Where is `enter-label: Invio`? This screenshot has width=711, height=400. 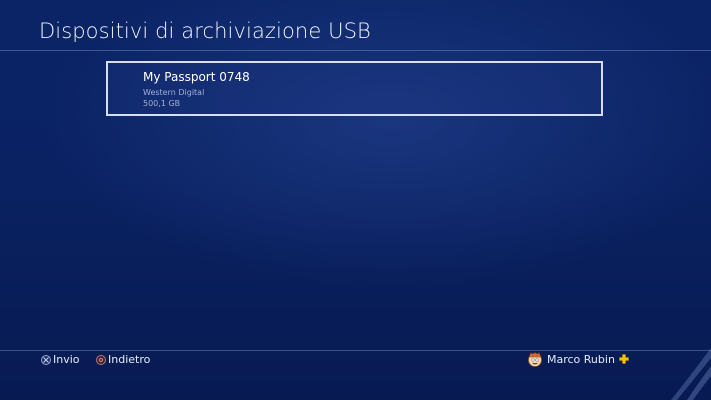
enter-label: Invio is located at coordinates (66, 359).